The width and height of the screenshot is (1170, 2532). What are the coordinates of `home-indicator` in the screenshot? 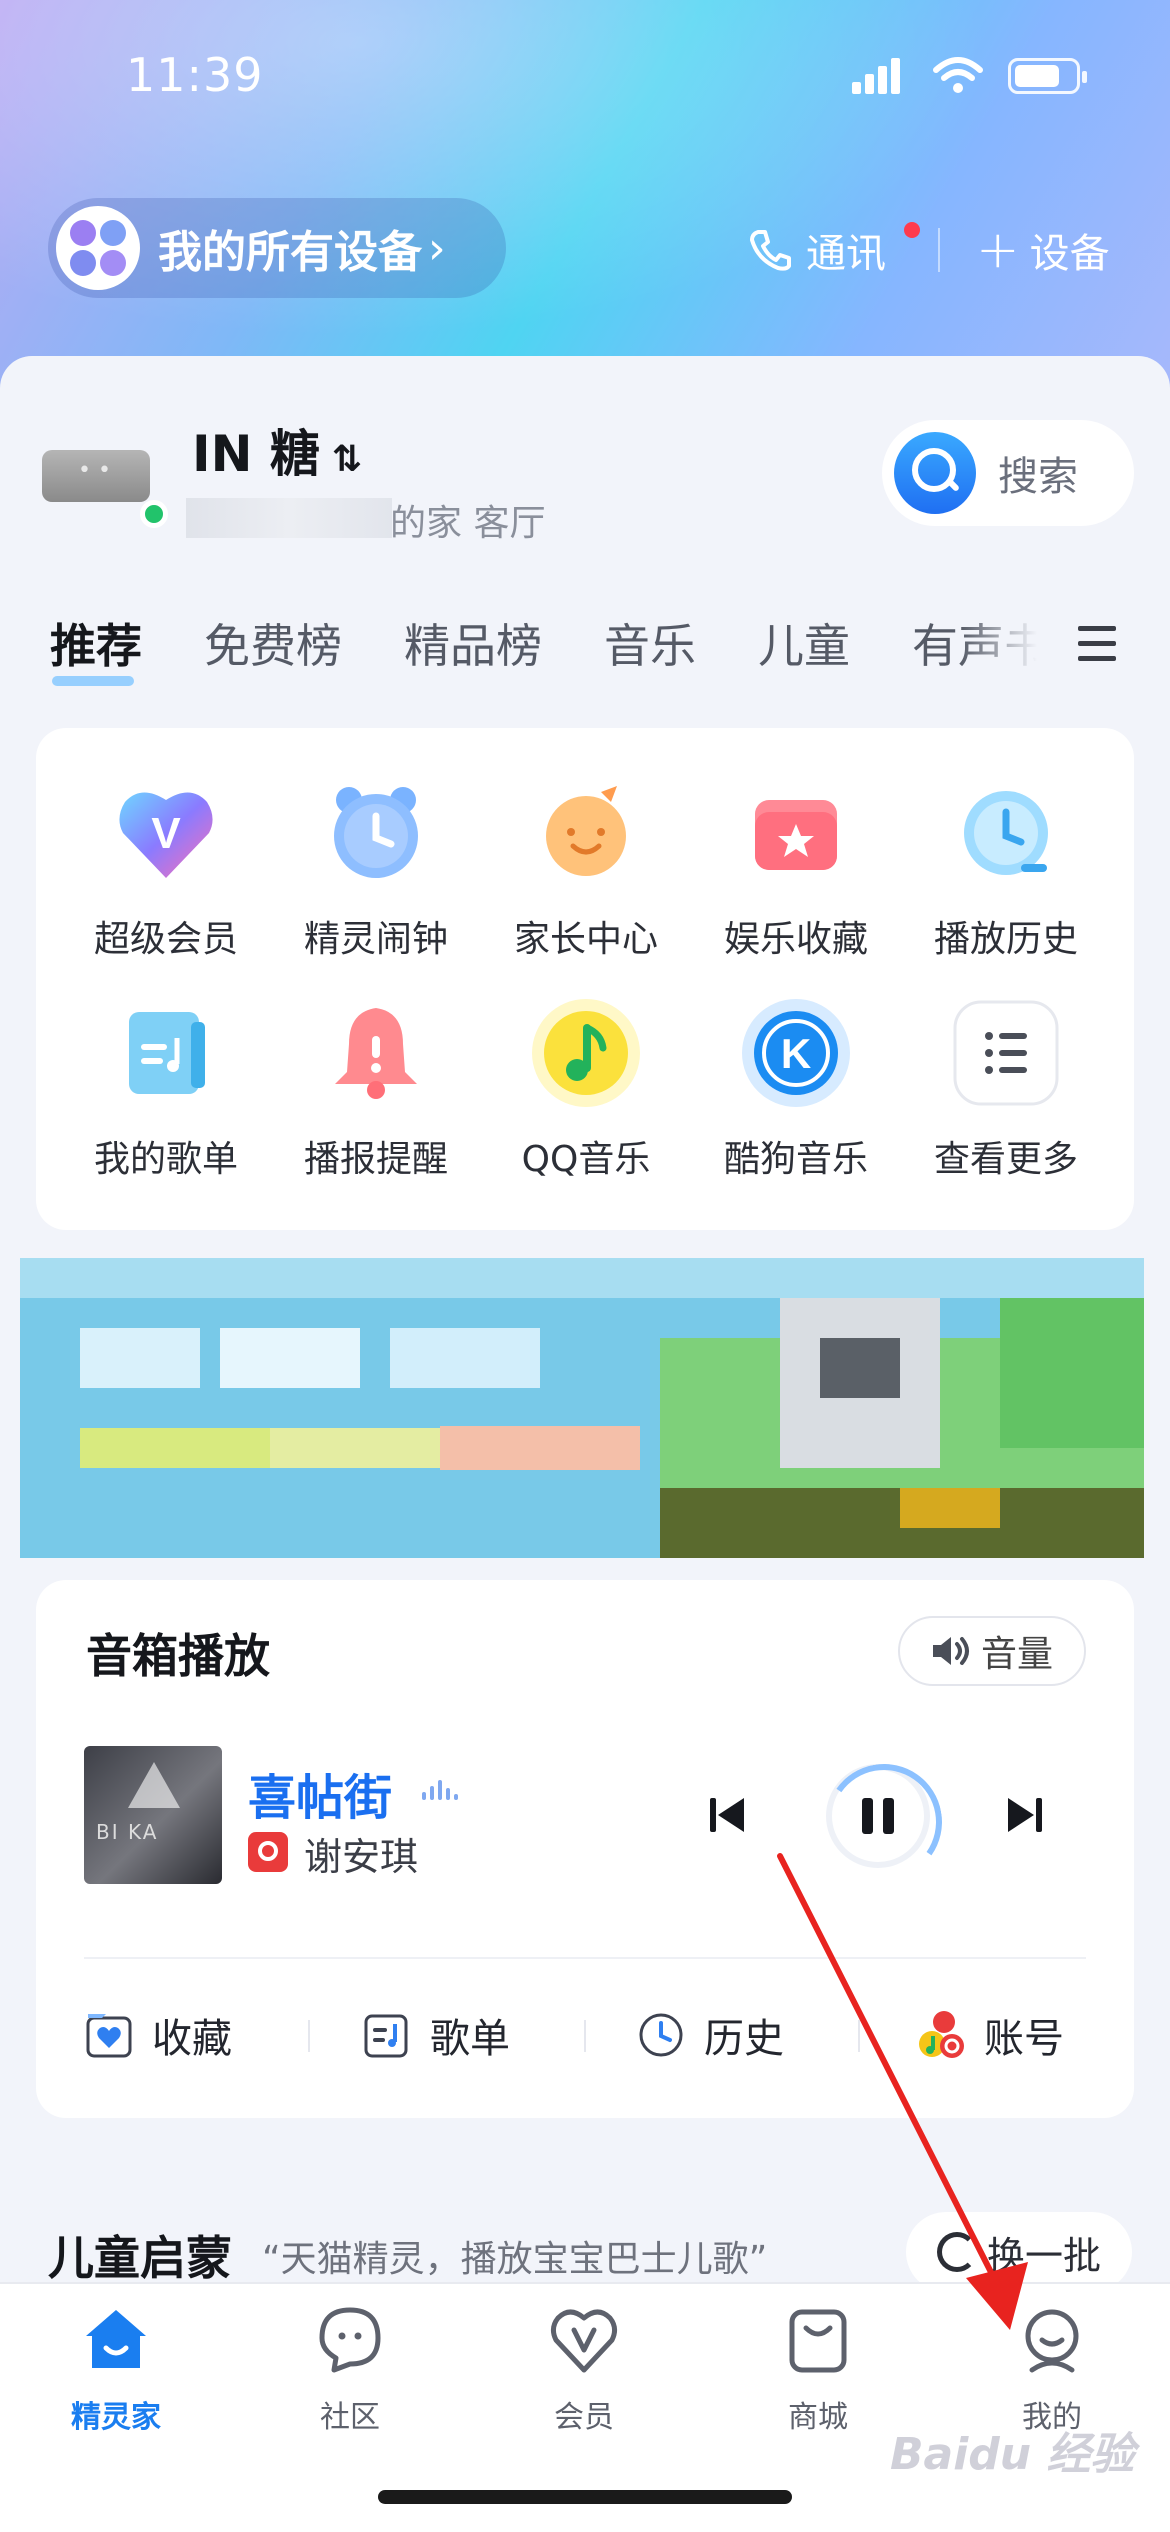 It's located at (585, 2497).